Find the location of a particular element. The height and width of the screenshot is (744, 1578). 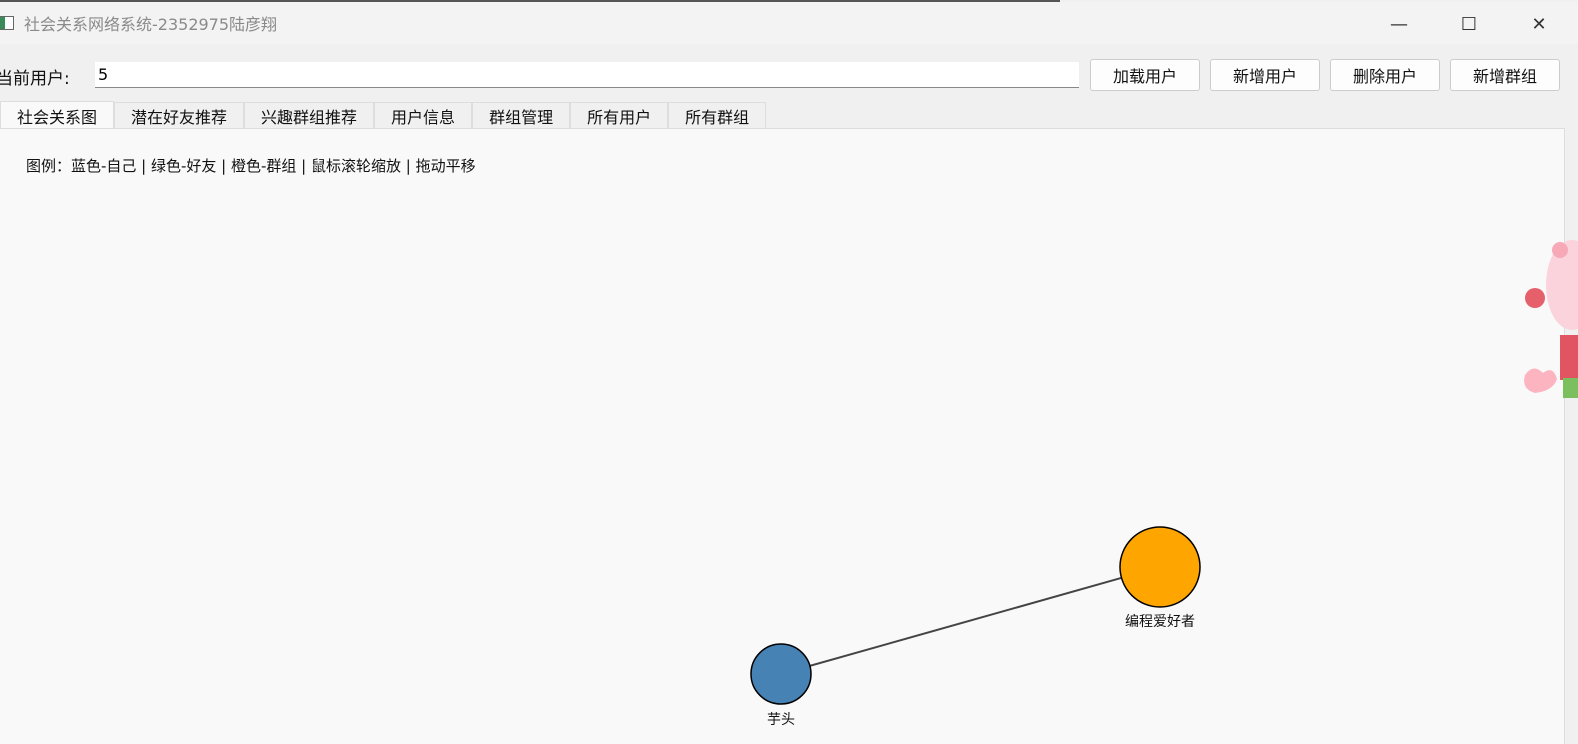

tab-user-info: 用户信息 is located at coordinates (423, 115).